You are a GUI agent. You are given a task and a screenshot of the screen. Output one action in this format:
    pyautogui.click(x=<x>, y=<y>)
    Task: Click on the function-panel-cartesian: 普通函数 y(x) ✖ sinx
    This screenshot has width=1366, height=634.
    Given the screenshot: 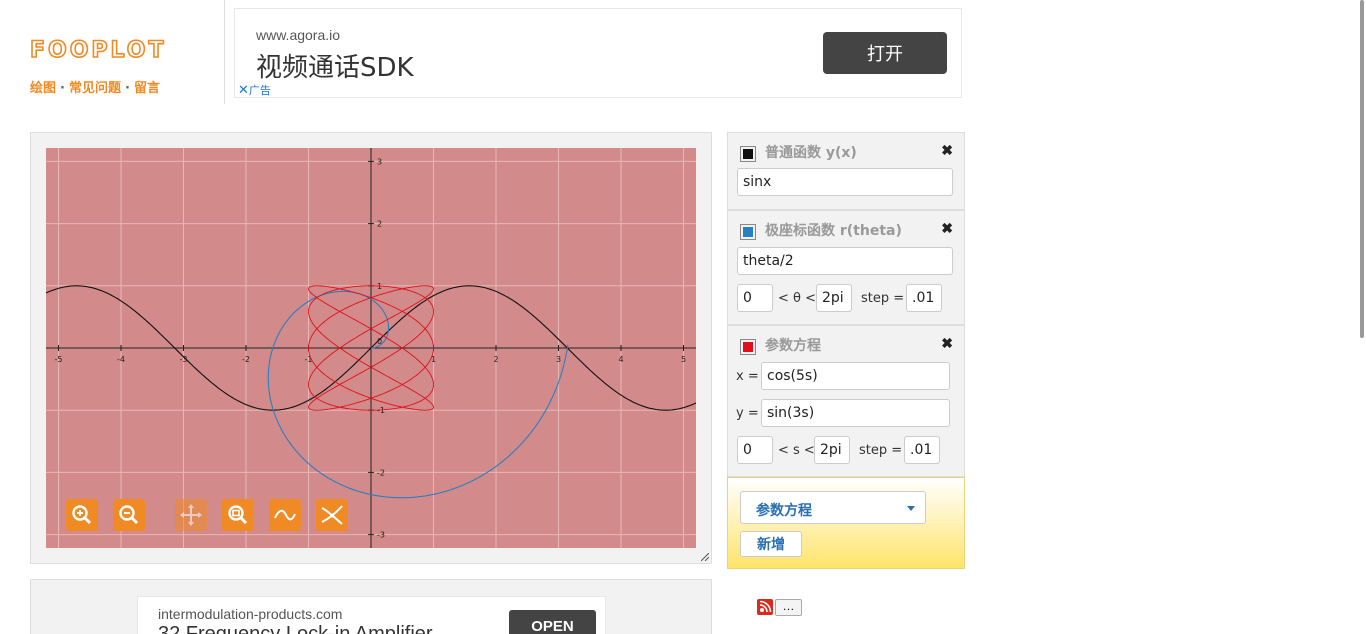 What is the action you would take?
    pyautogui.click(x=846, y=171)
    